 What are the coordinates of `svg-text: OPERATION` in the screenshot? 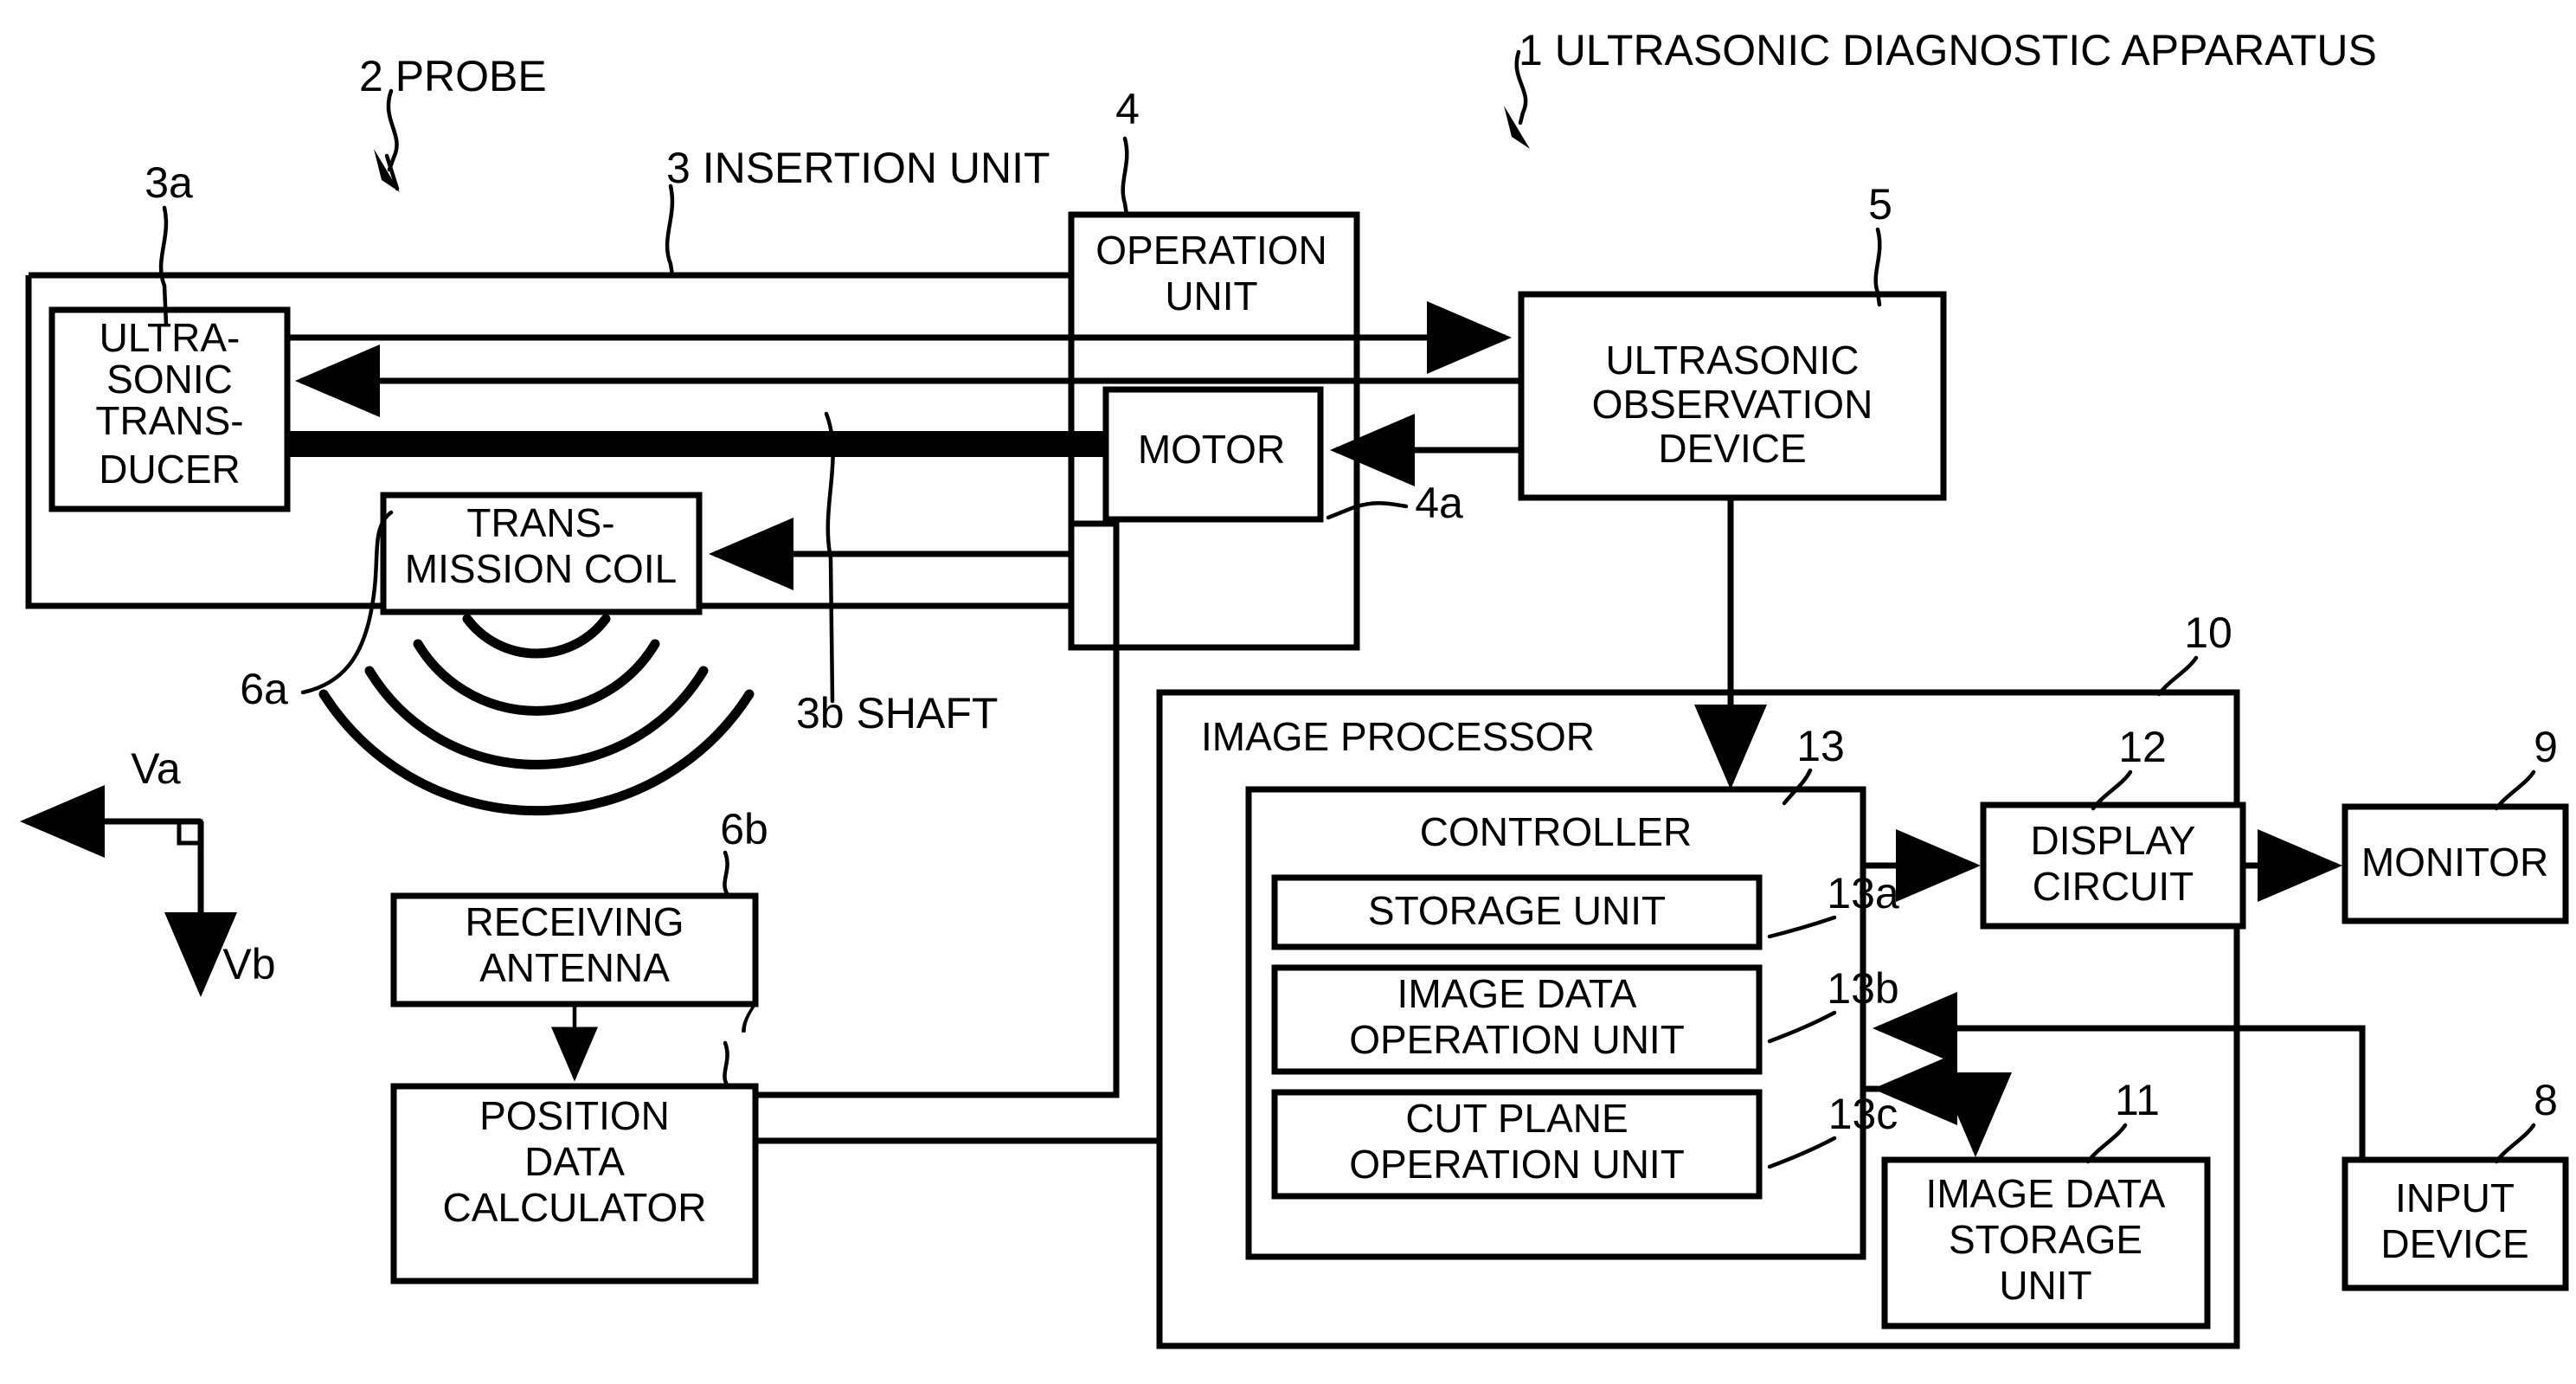 It's located at (1211, 250).